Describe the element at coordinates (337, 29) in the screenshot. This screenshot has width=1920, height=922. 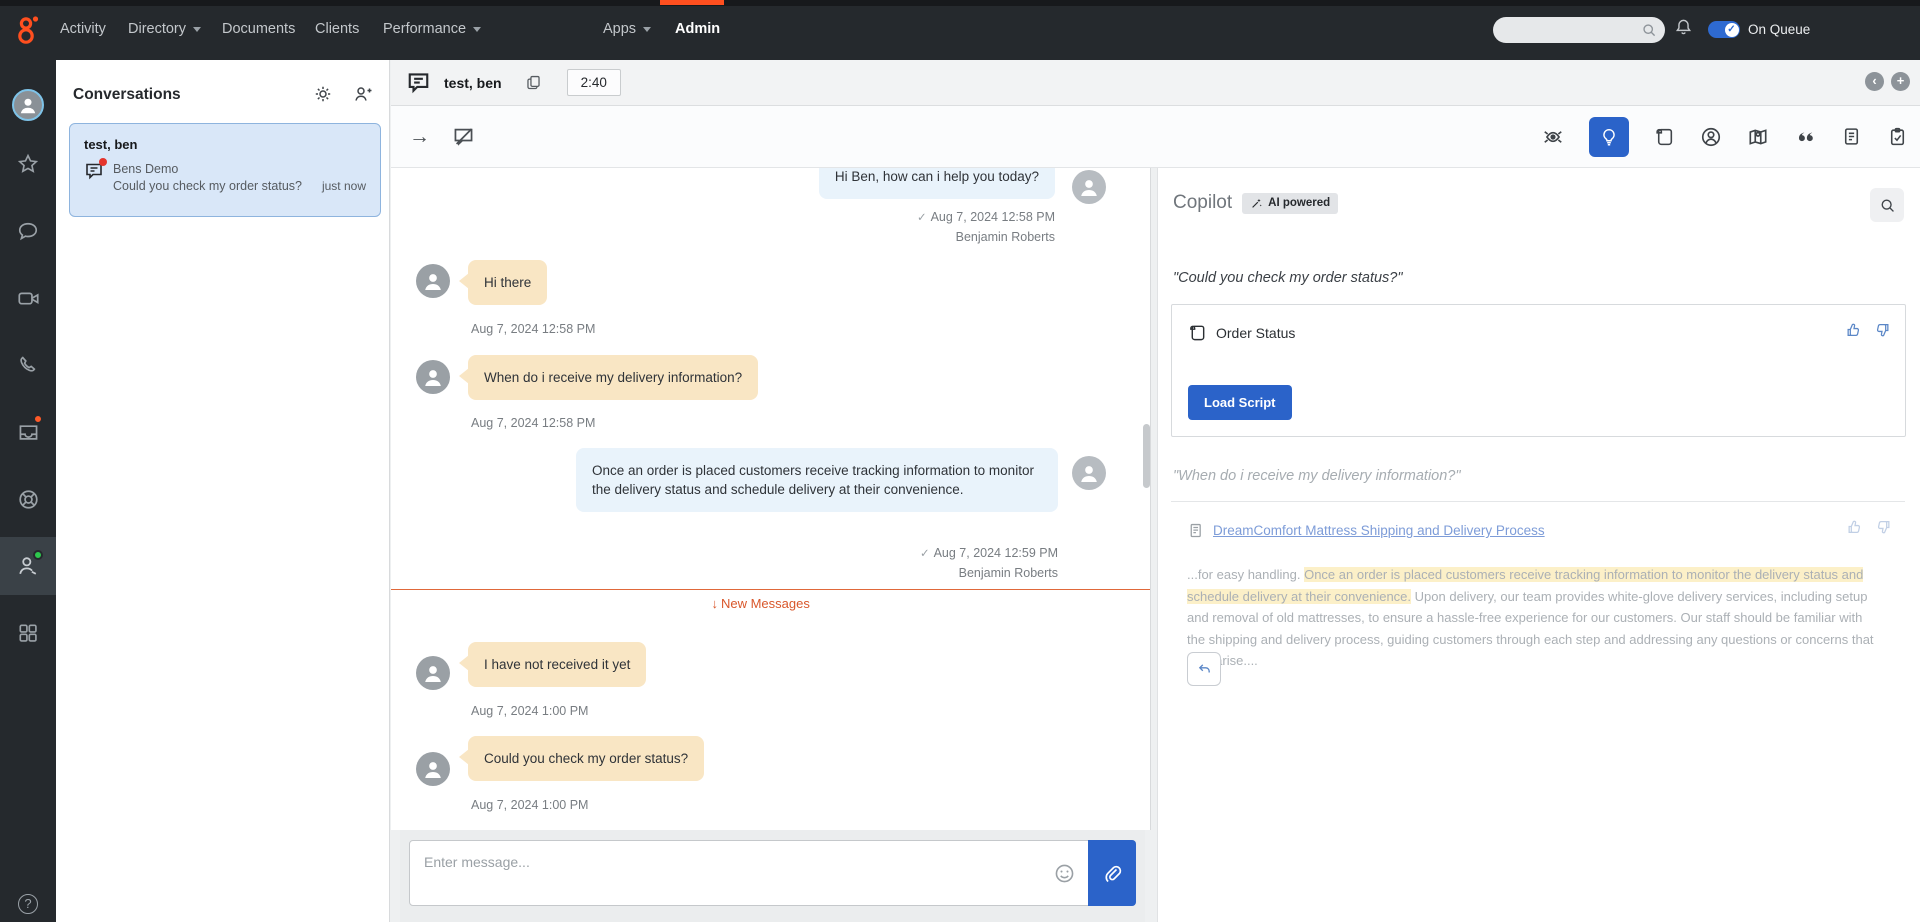
I see `nav-clients: Clients` at that location.